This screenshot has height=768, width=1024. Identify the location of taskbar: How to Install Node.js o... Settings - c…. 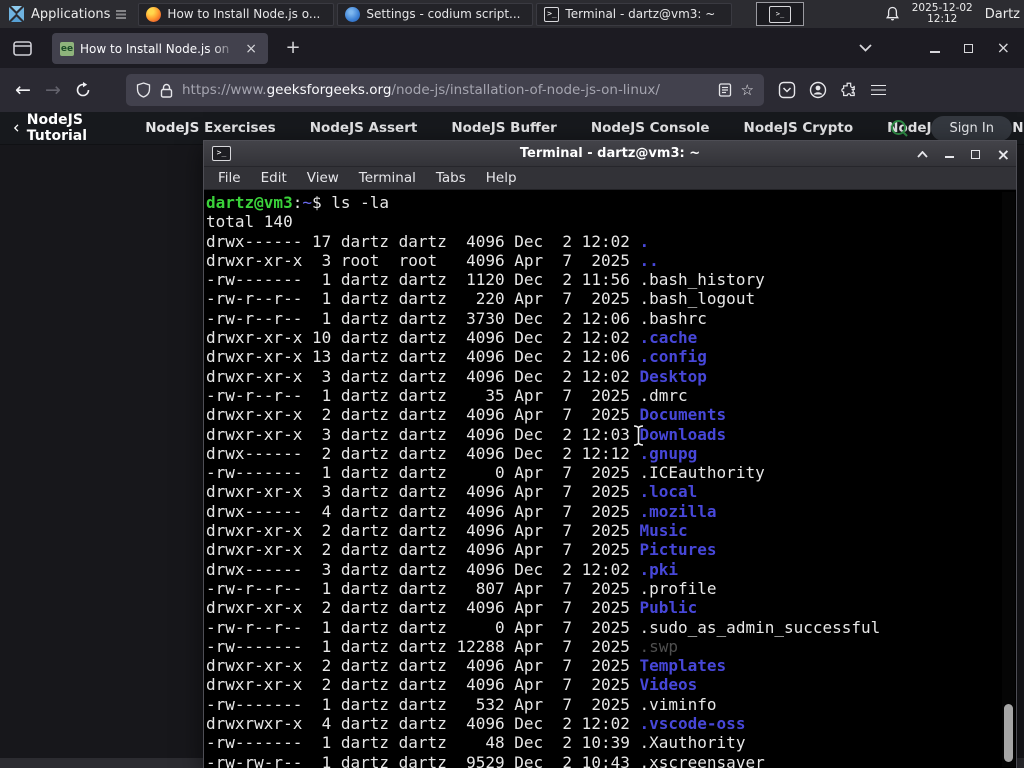
(435, 14).